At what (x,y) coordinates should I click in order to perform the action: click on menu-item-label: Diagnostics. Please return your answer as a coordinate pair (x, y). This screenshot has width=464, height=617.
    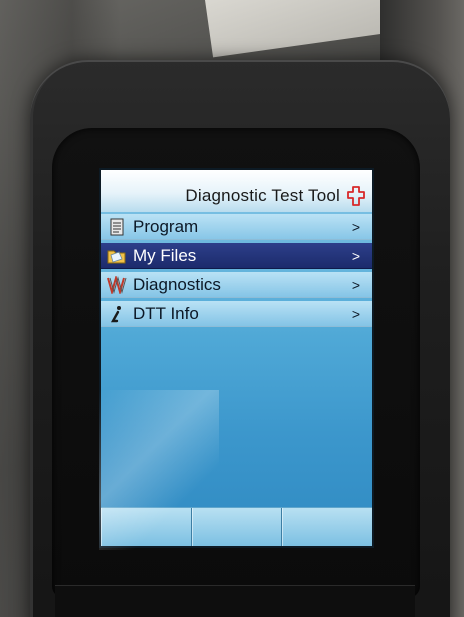
    Looking at the image, I should click on (177, 284).